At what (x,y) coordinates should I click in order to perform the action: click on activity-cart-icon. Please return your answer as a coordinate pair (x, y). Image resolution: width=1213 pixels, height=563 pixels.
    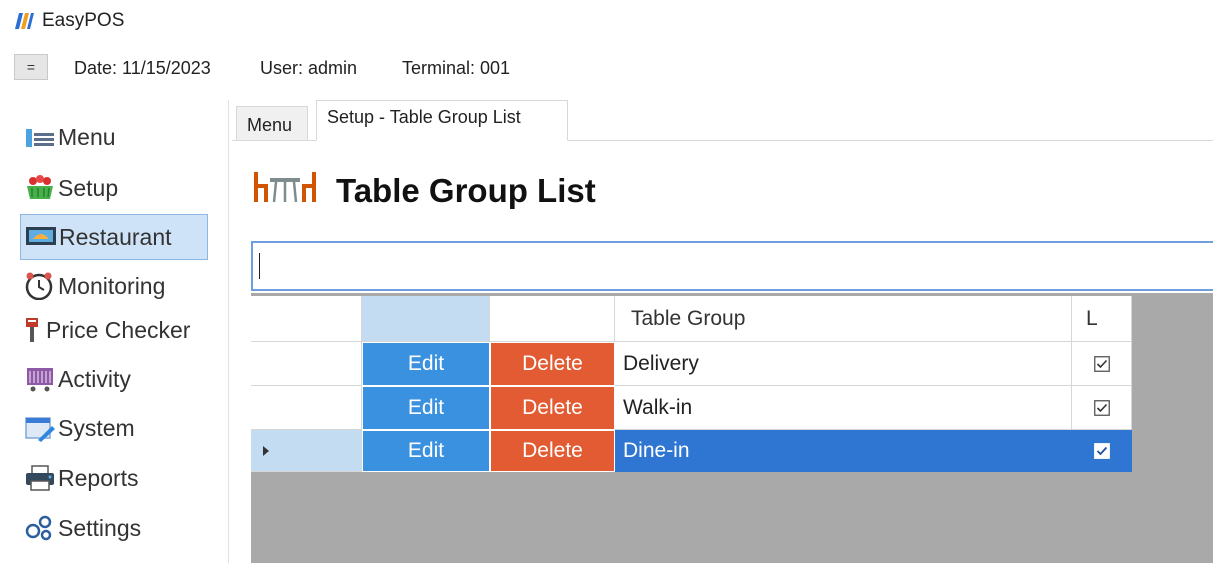
    Looking at the image, I should click on (40, 379).